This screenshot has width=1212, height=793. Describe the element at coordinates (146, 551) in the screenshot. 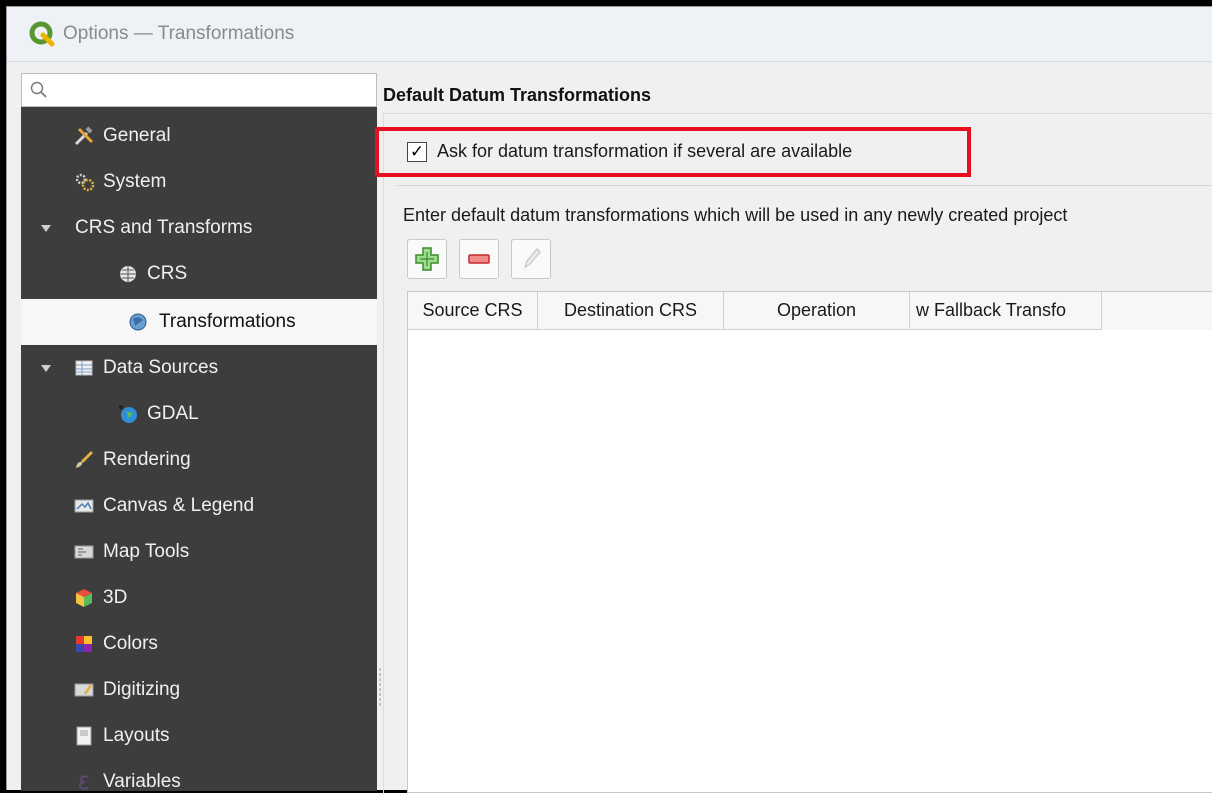

I see `sidebar-item-label: Map Tools` at that location.